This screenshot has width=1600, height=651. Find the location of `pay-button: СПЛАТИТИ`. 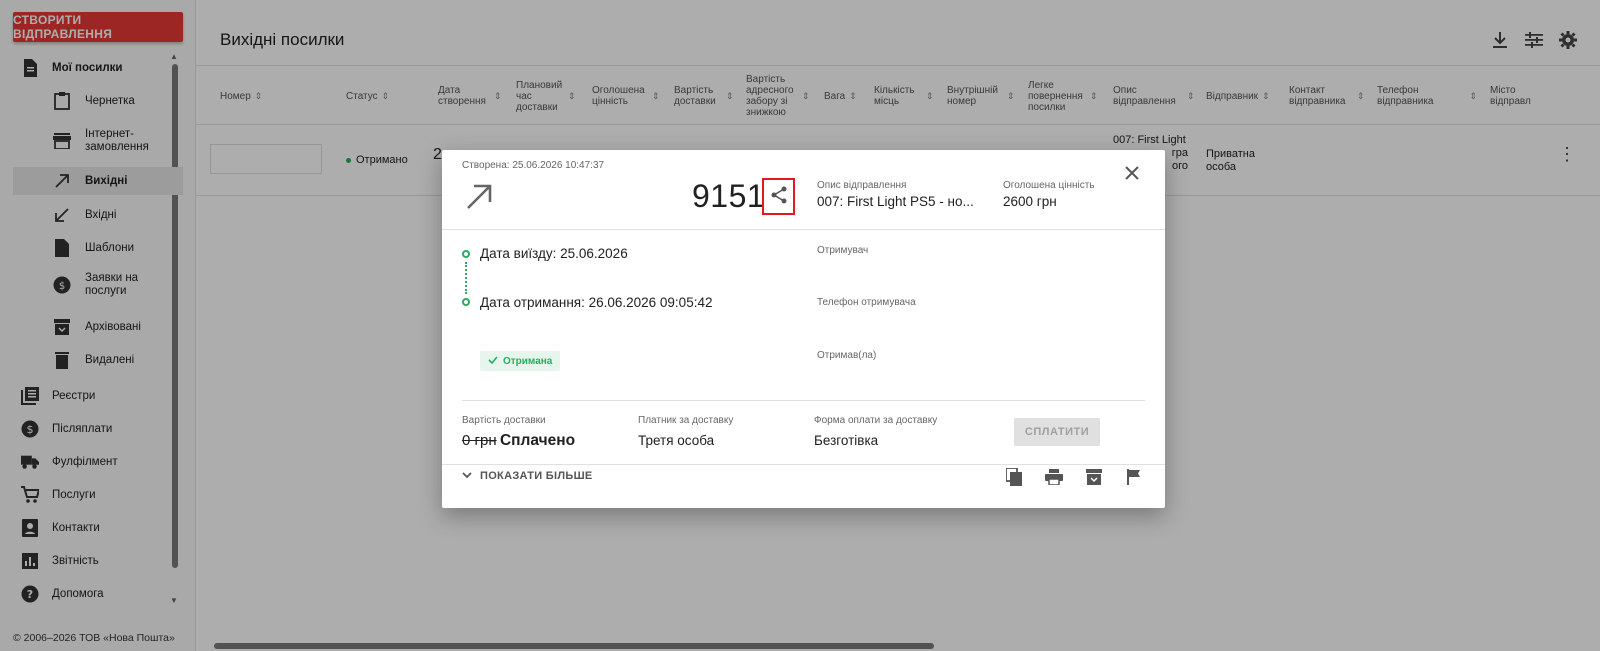

pay-button: СПЛАТИТИ is located at coordinates (1057, 432).